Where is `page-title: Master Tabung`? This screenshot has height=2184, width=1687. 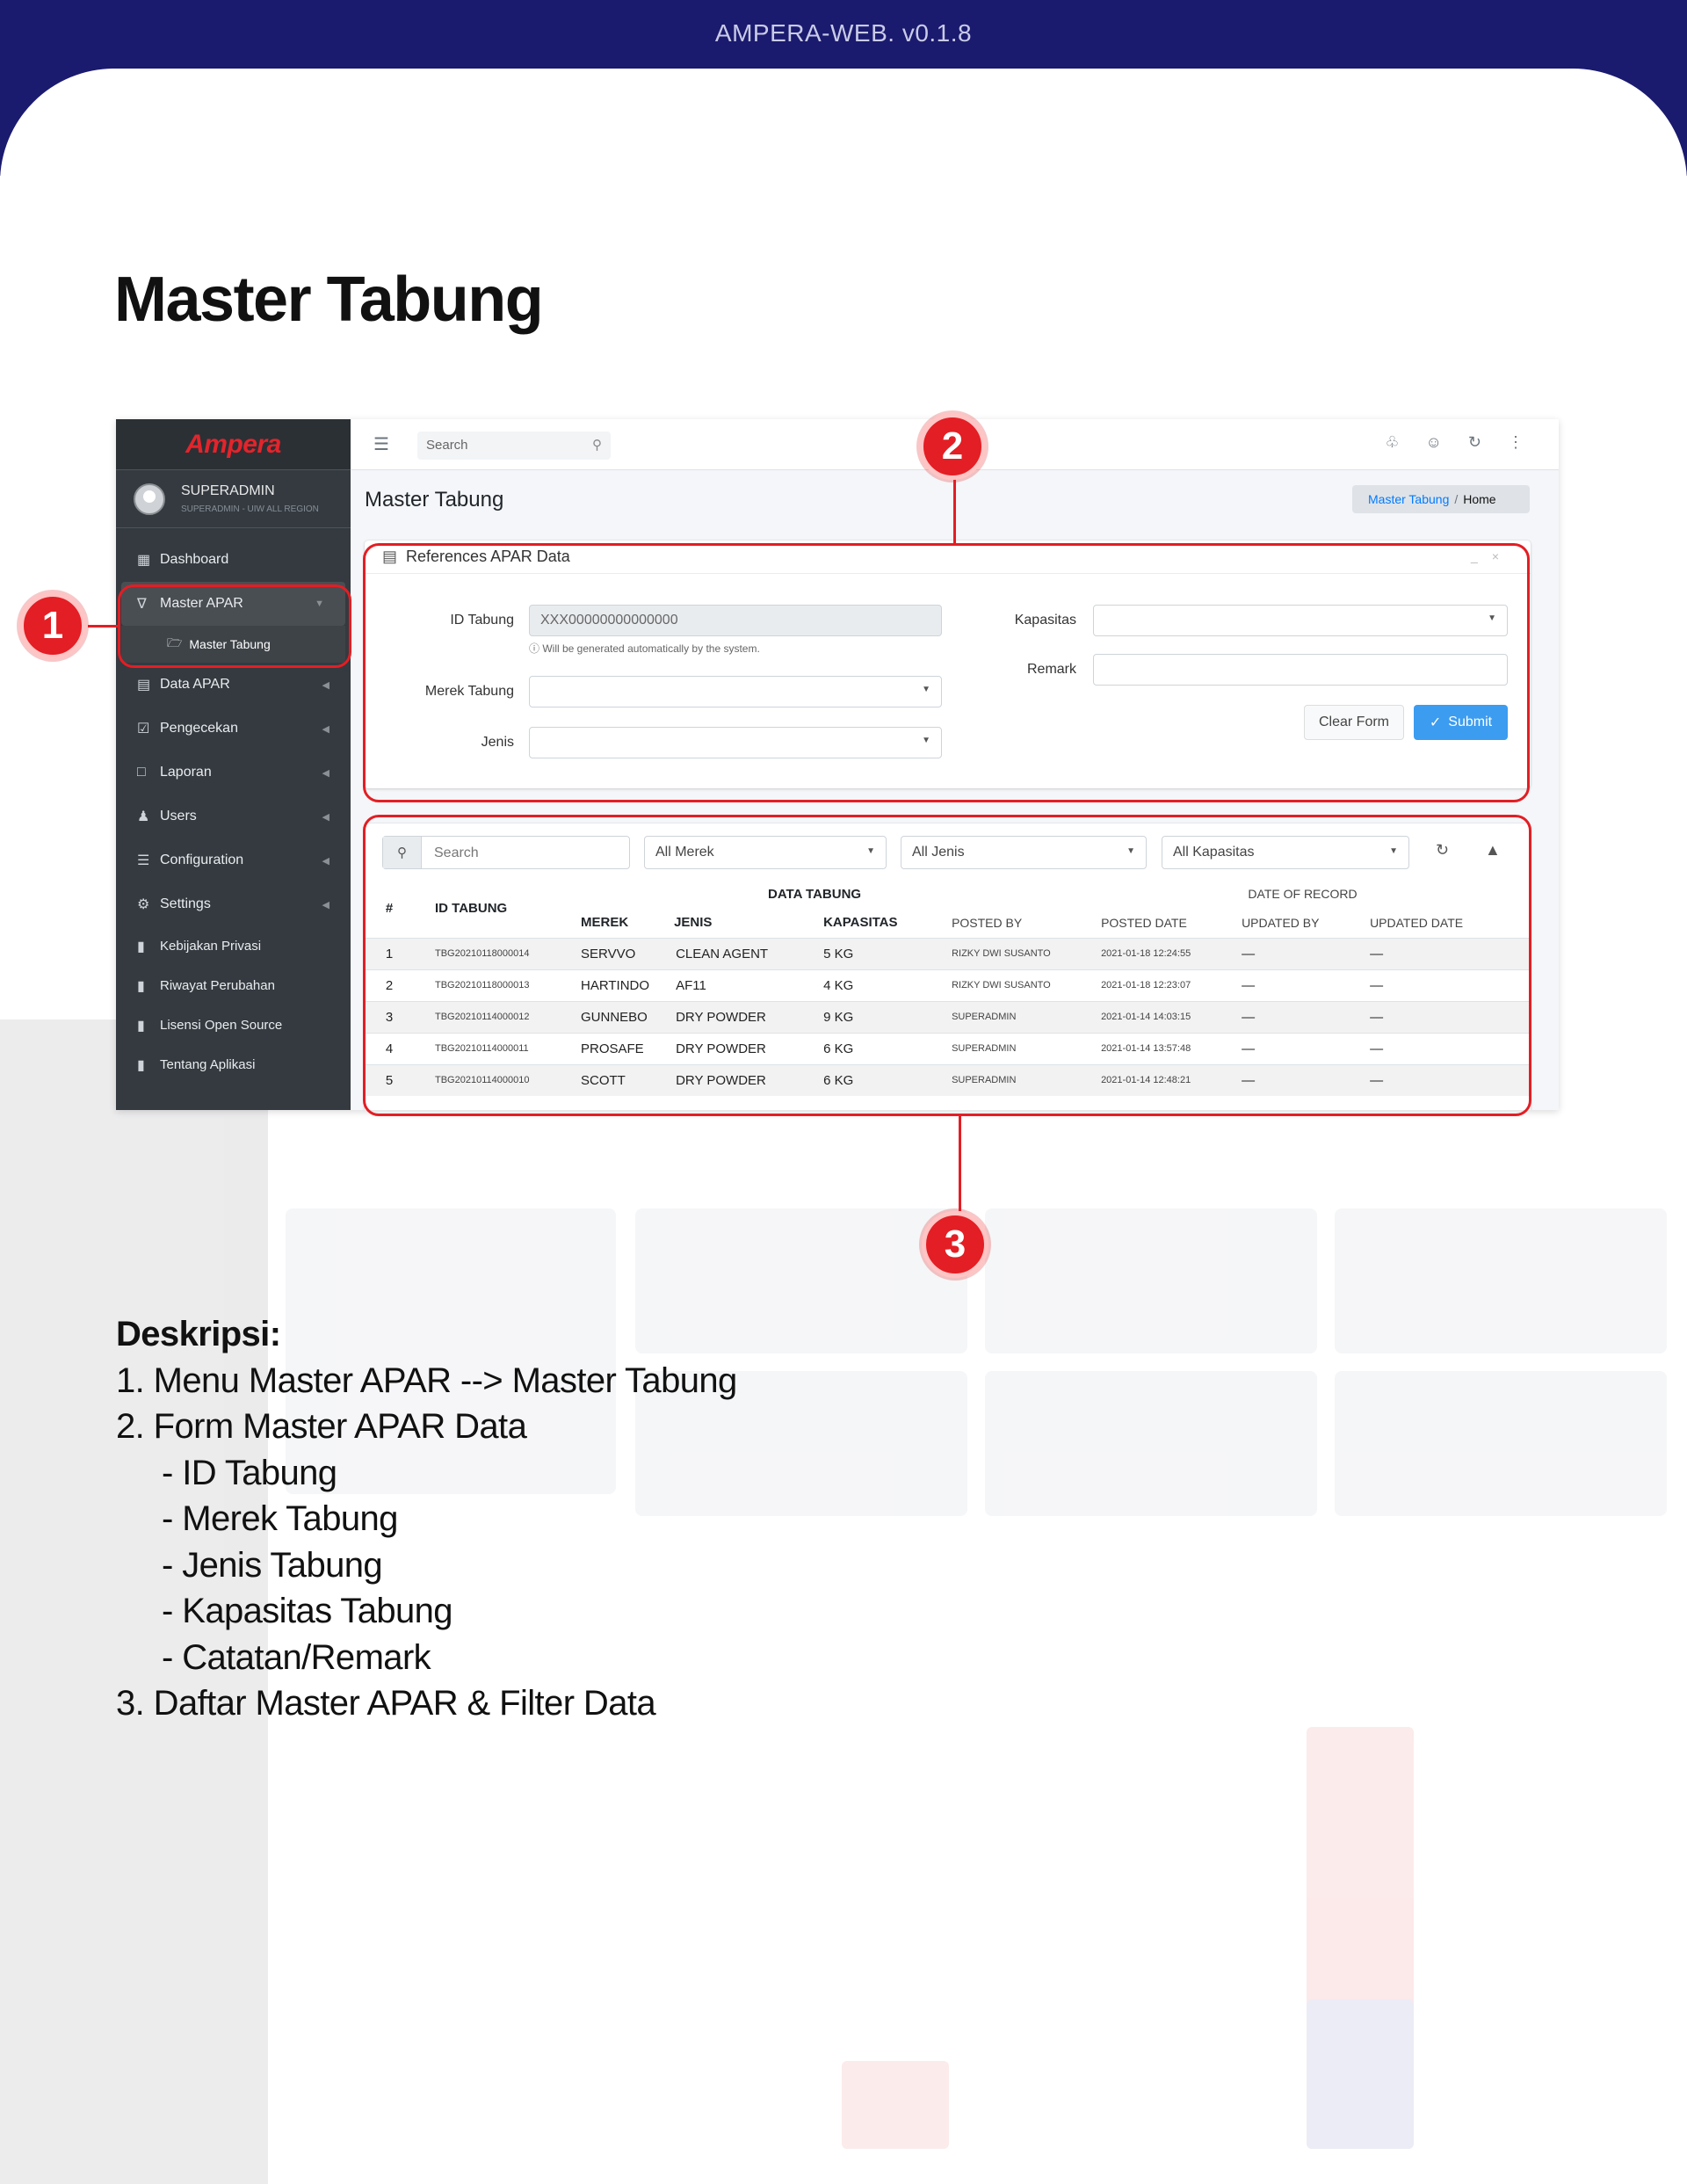
page-title: Master Tabung is located at coordinates (329, 300).